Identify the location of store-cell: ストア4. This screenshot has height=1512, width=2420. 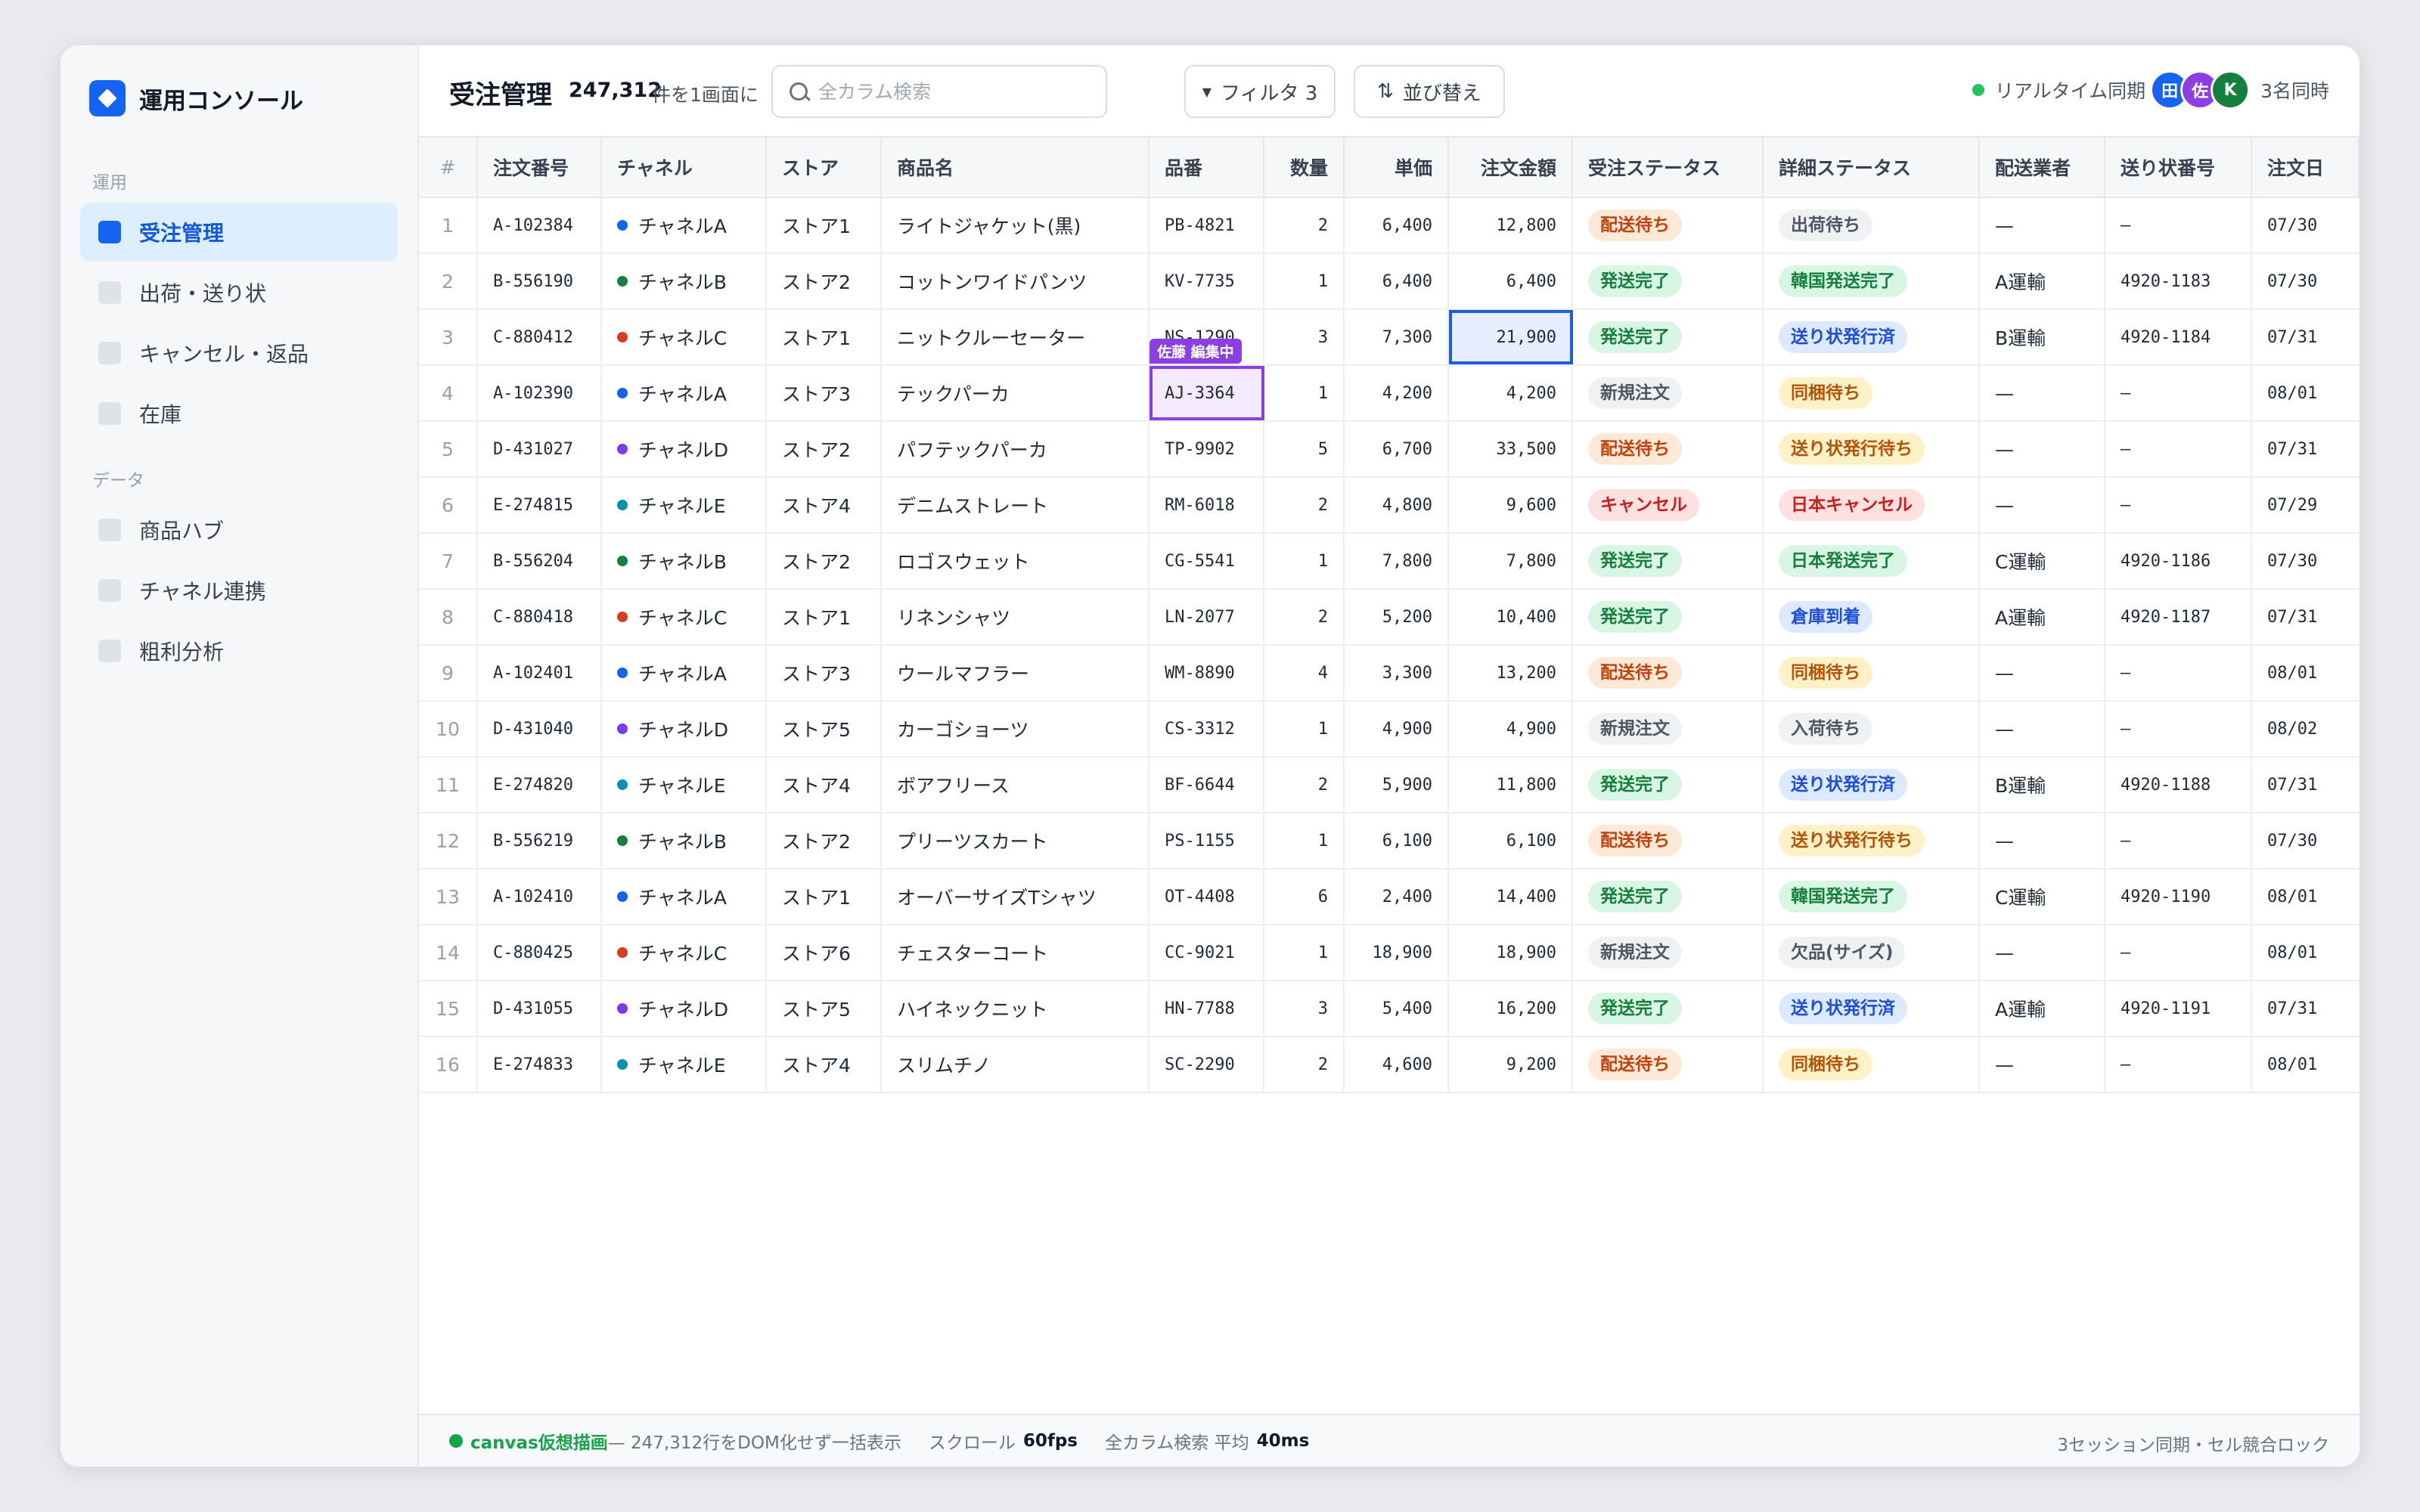
(824, 505).